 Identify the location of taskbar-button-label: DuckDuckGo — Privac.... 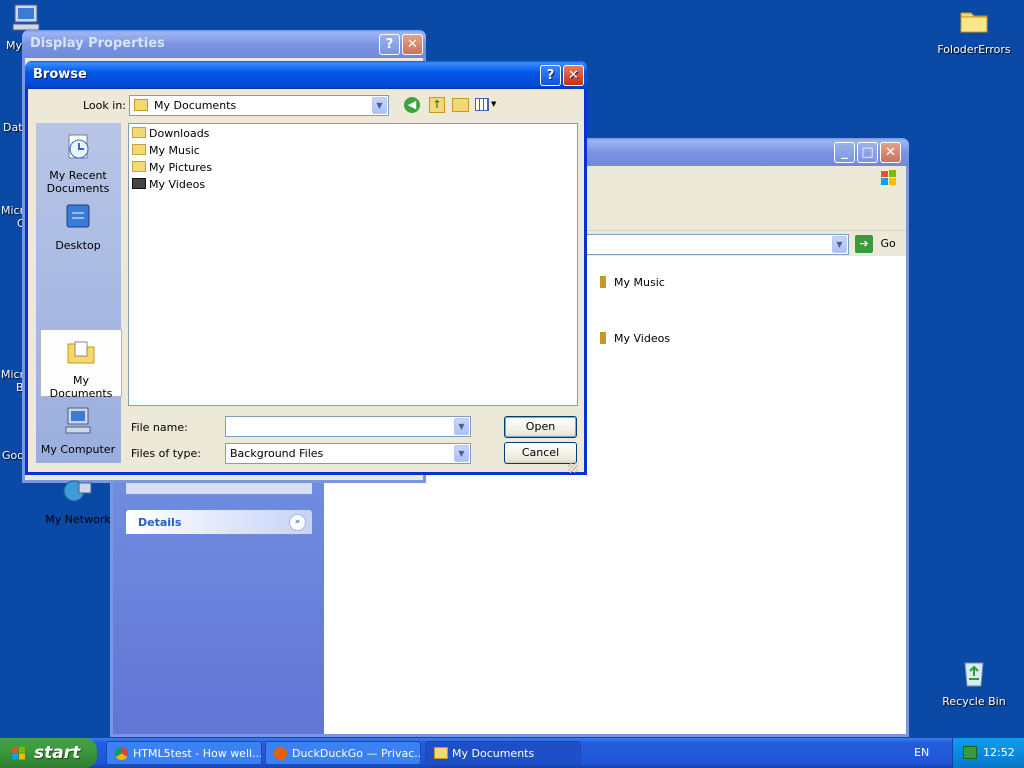
(356, 753).